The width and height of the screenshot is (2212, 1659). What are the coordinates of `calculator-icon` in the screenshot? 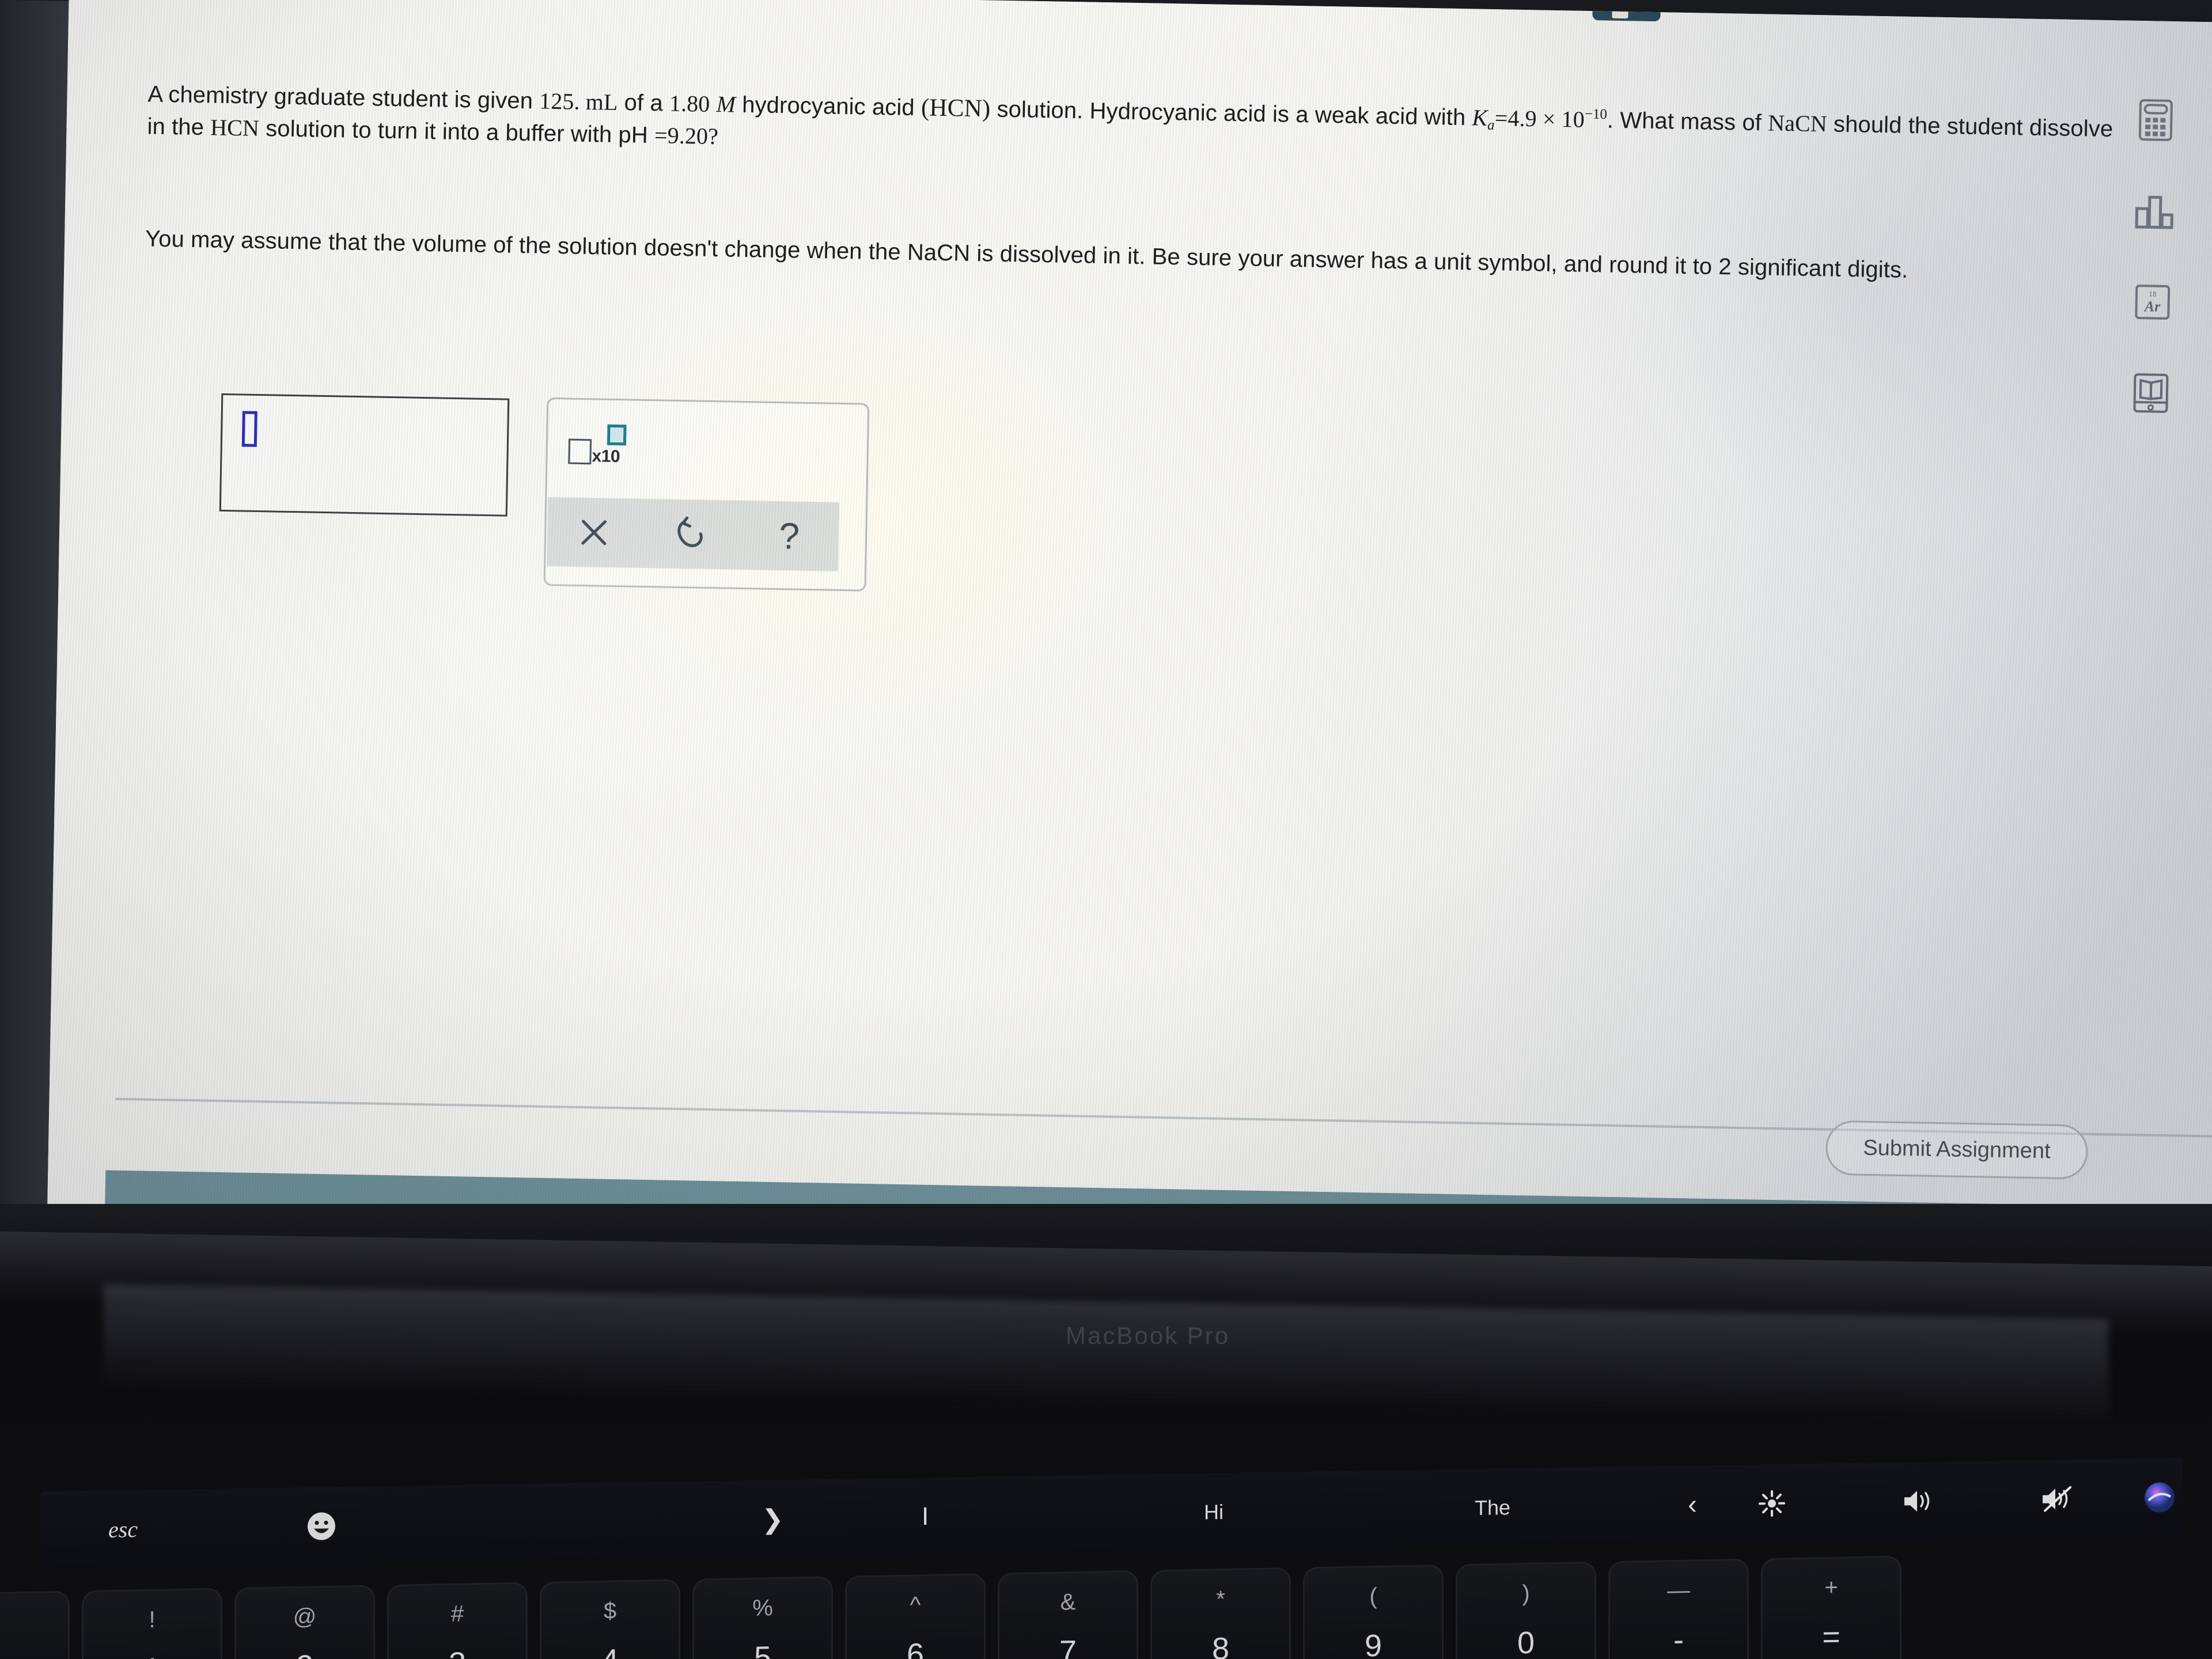 It's located at (2155, 120).